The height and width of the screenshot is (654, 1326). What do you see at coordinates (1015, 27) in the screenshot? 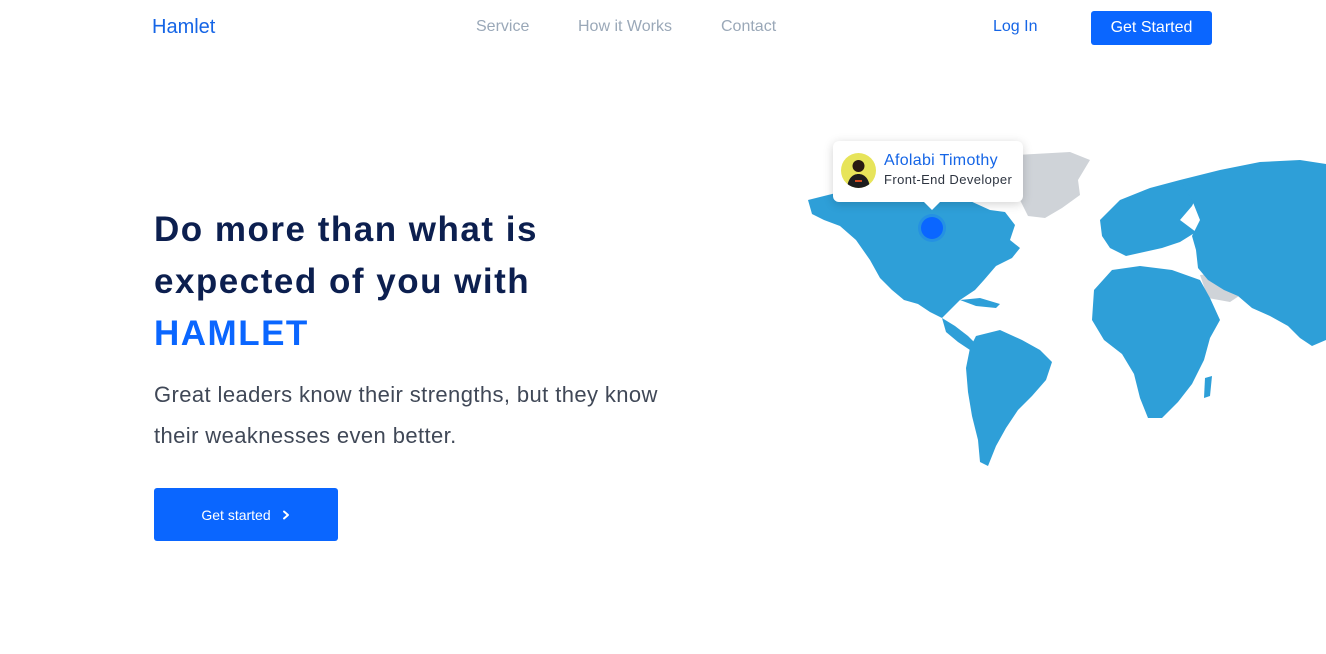
I see `login-link: Log In` at bounding box center [1015, 27].